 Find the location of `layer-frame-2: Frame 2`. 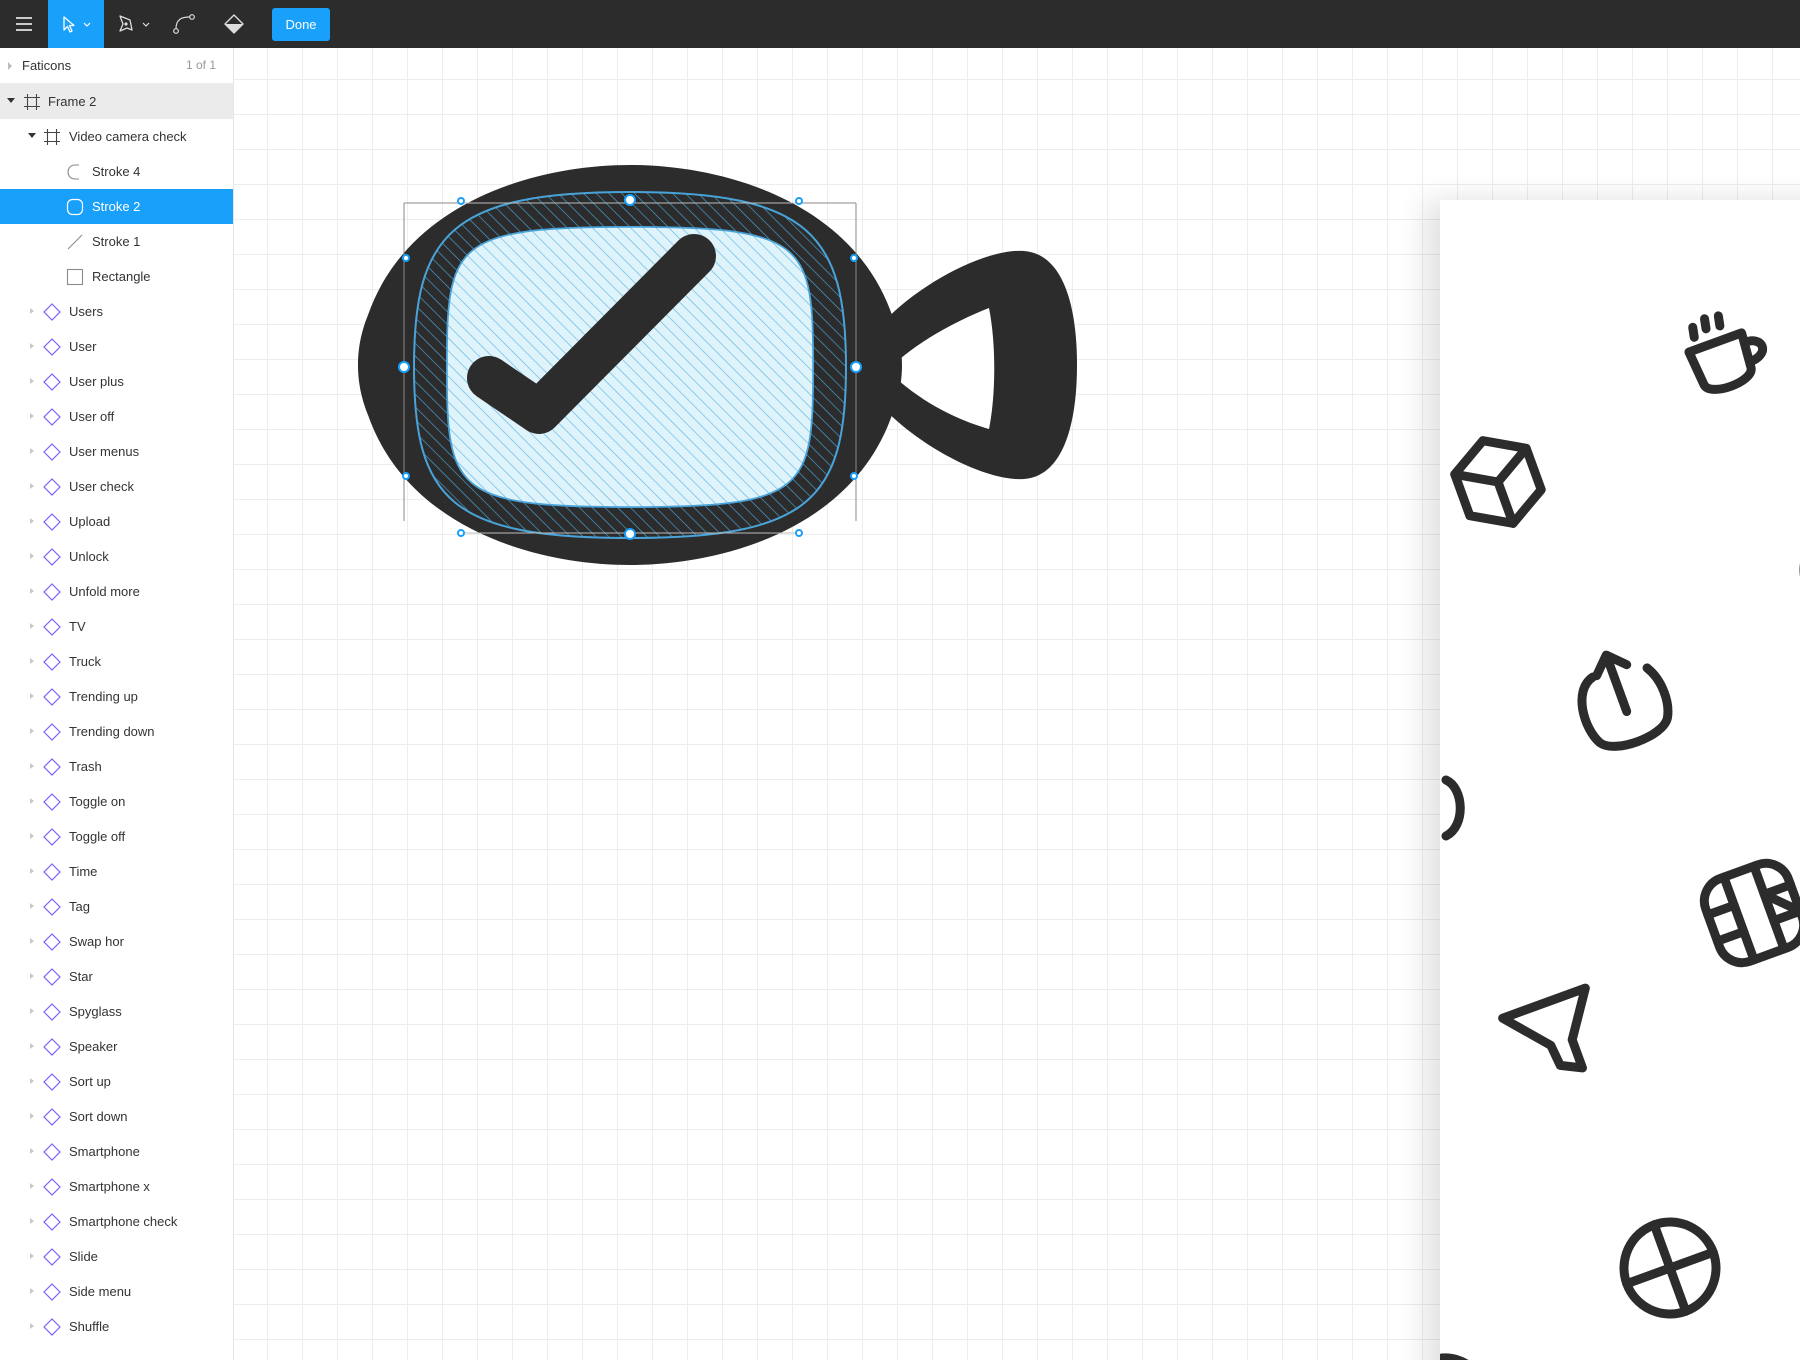

layer-frame-2: Frame 2 is located at coordinates (116, 101).